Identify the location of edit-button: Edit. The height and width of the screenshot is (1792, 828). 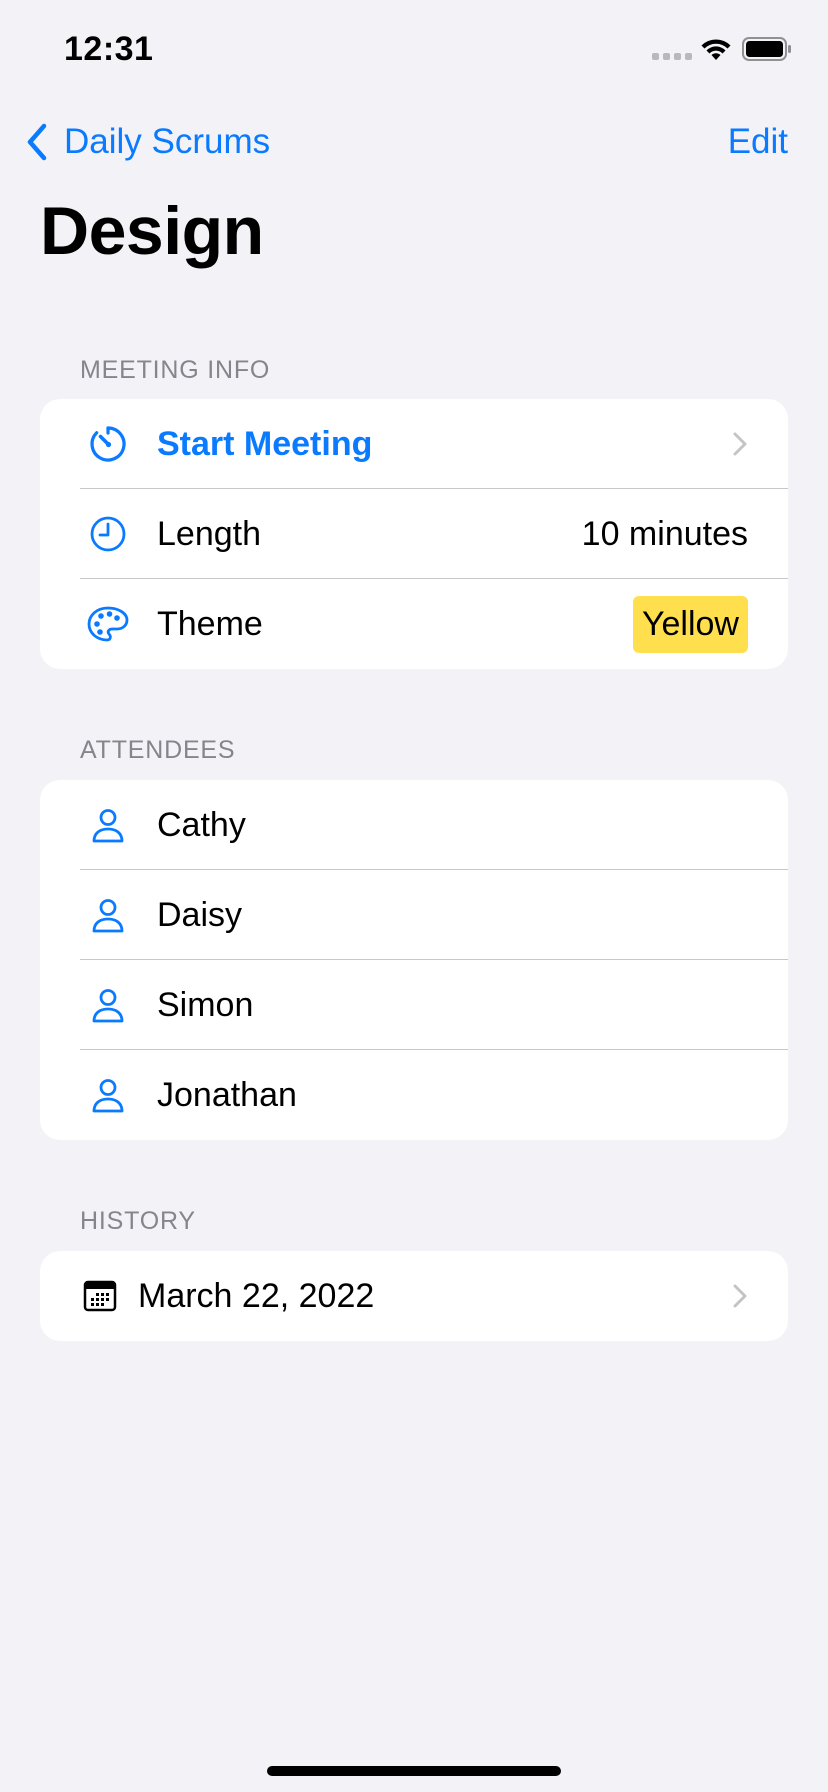
(758, 142).